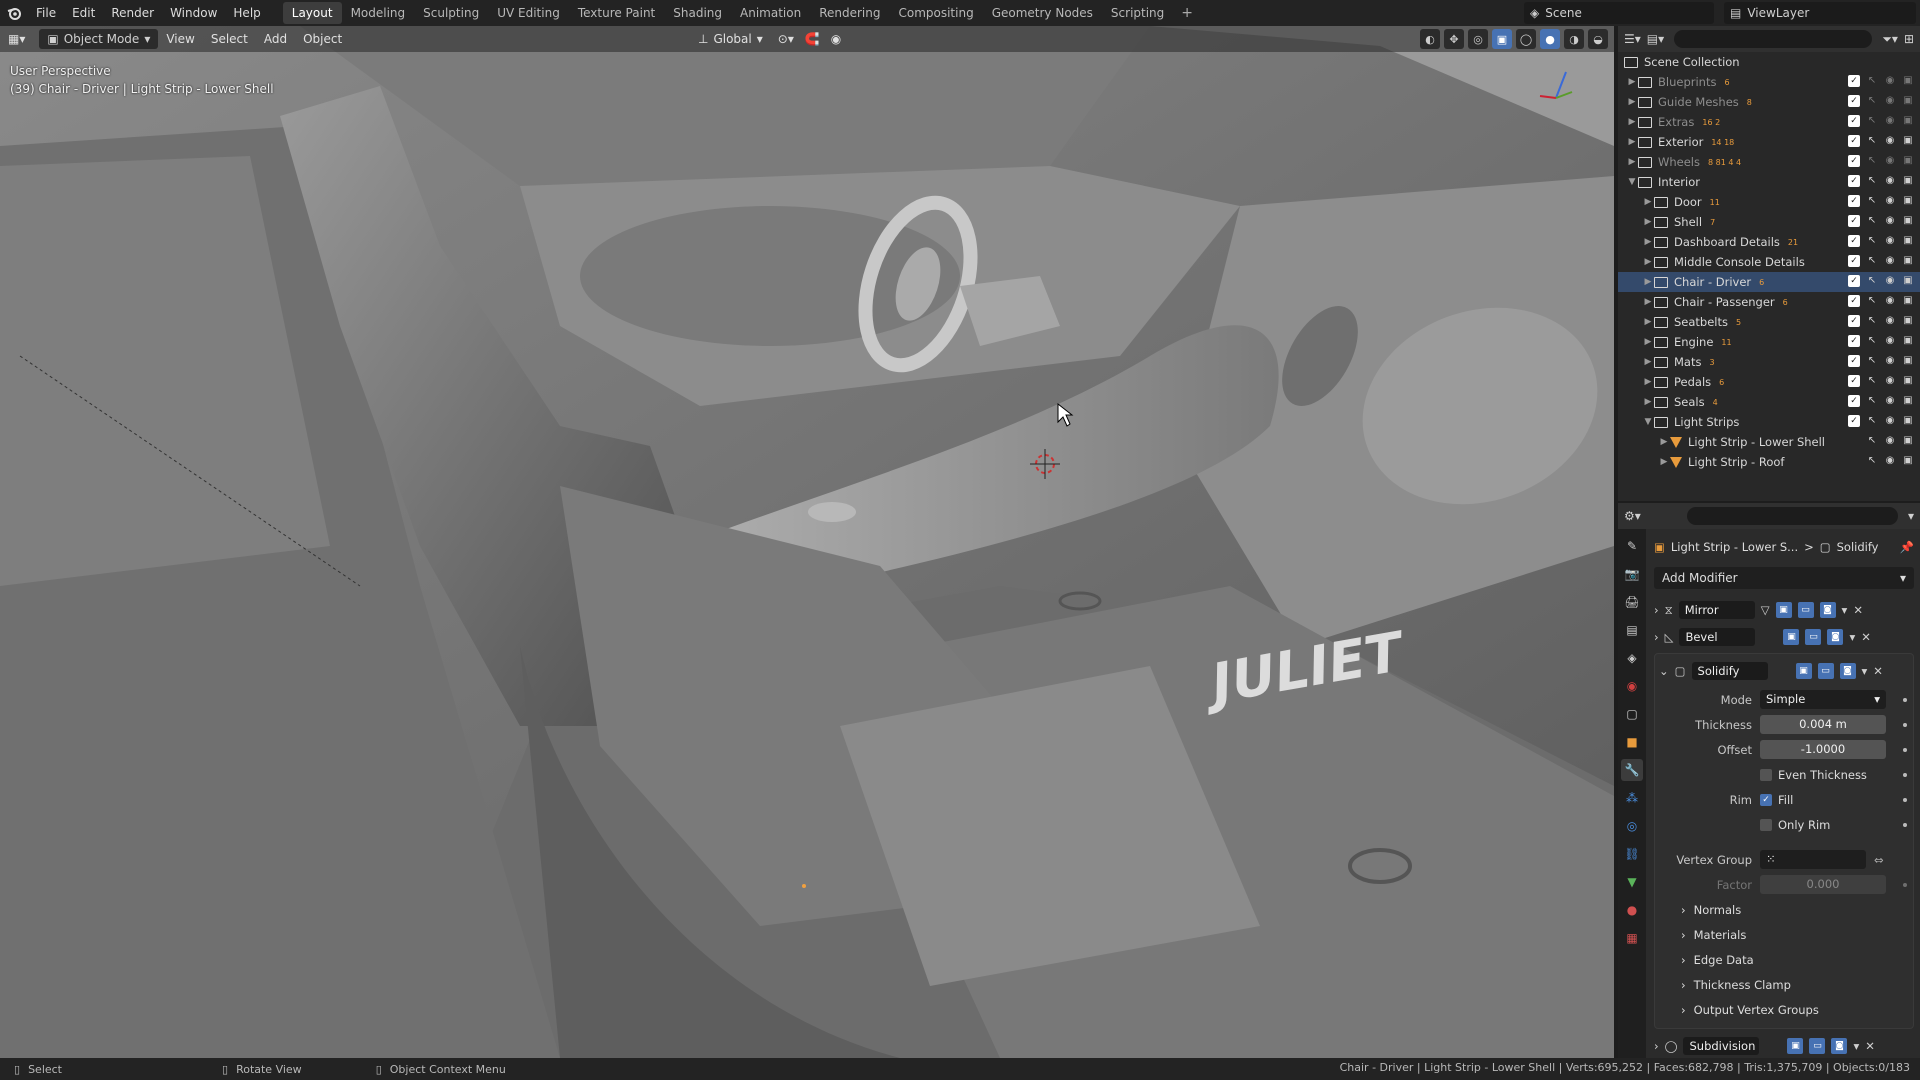 Image resolution: width=1920 pixels, height=1080 pixels. Describe the element at coordinates (1729, 671) in the screenshot. I see `modifier-name: Solidify` at that location.